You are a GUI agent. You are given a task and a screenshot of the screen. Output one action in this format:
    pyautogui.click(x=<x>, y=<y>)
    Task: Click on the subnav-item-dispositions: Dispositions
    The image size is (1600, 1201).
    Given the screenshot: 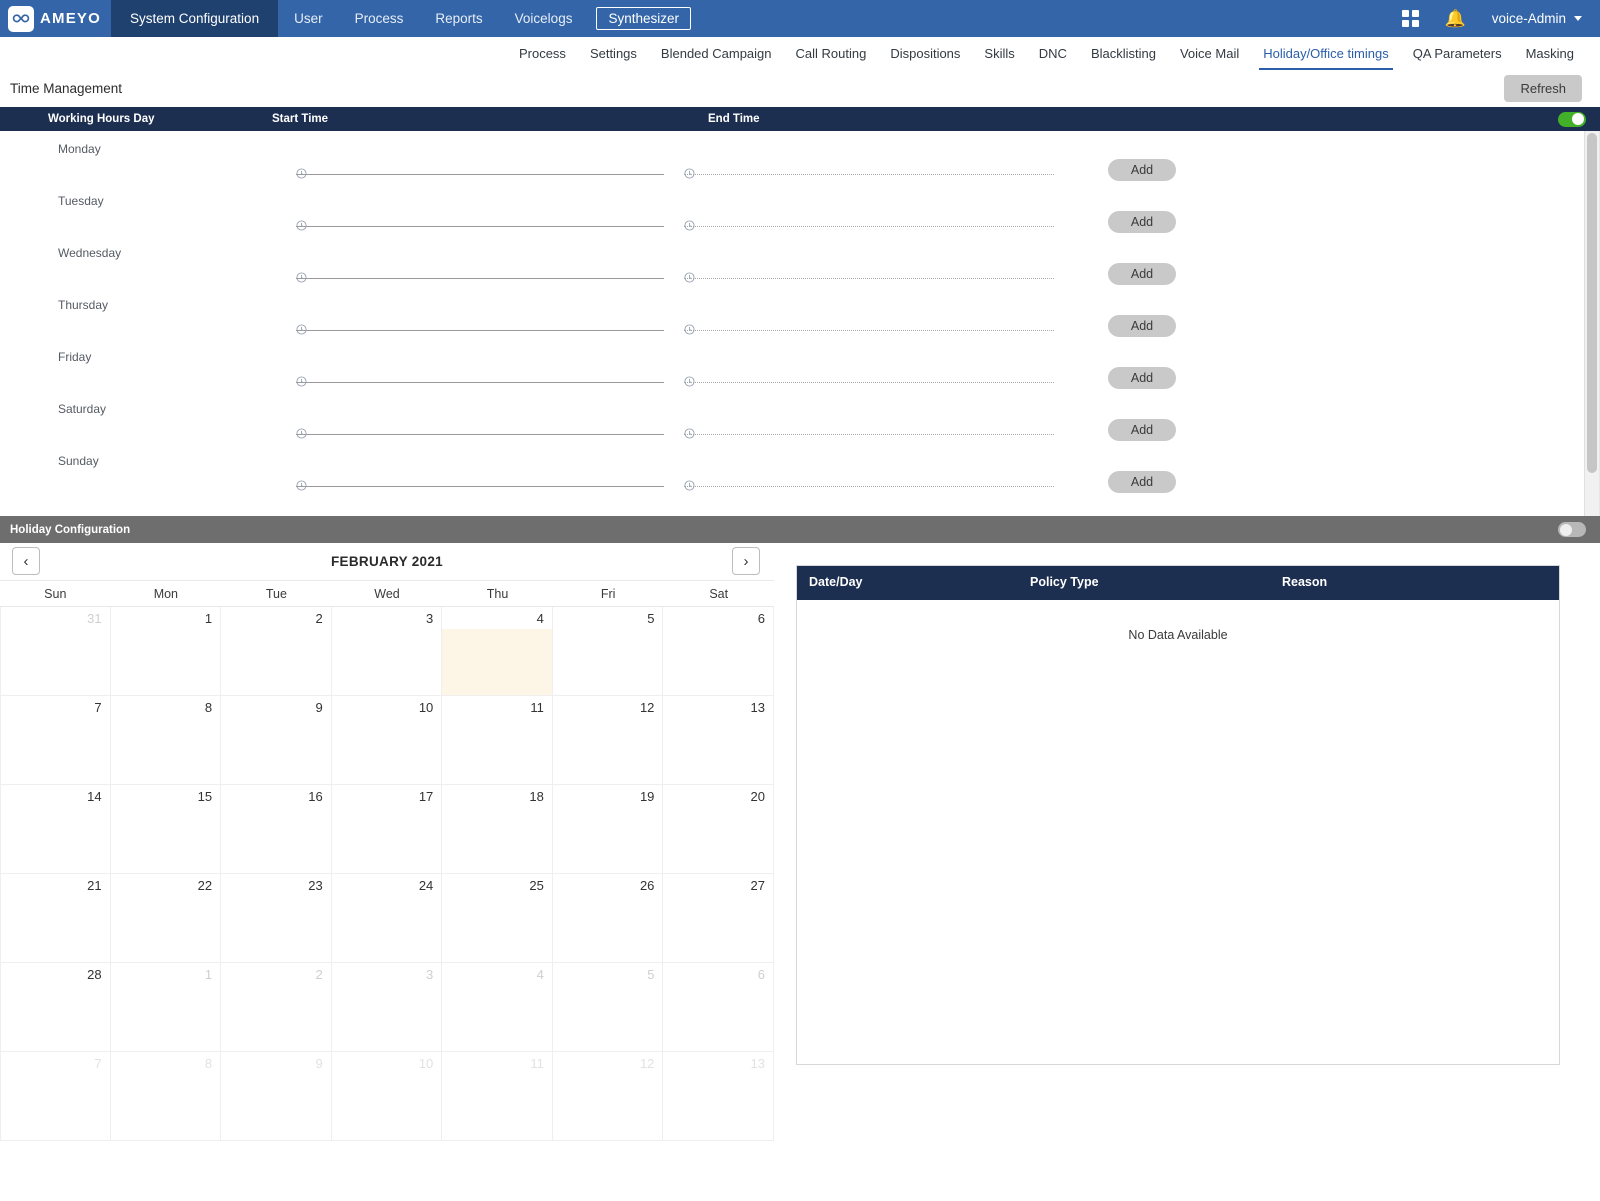 What is the action you would take?
    pyautogui.click(x=925, y=54)
    